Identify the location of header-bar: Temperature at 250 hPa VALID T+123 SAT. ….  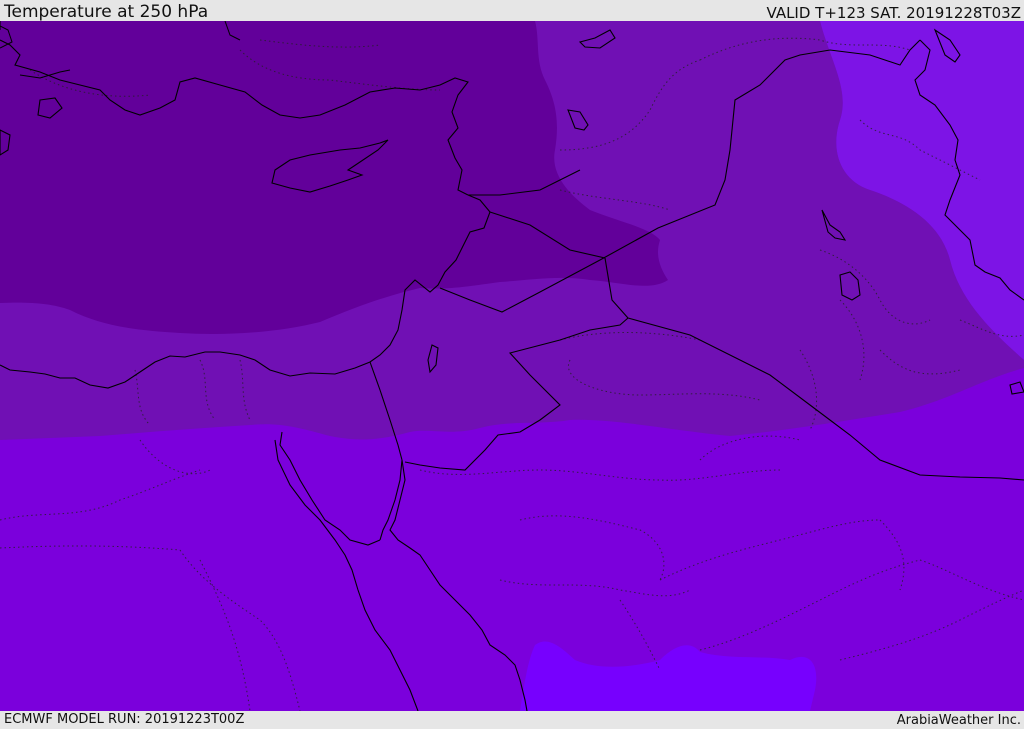
(512, 11).